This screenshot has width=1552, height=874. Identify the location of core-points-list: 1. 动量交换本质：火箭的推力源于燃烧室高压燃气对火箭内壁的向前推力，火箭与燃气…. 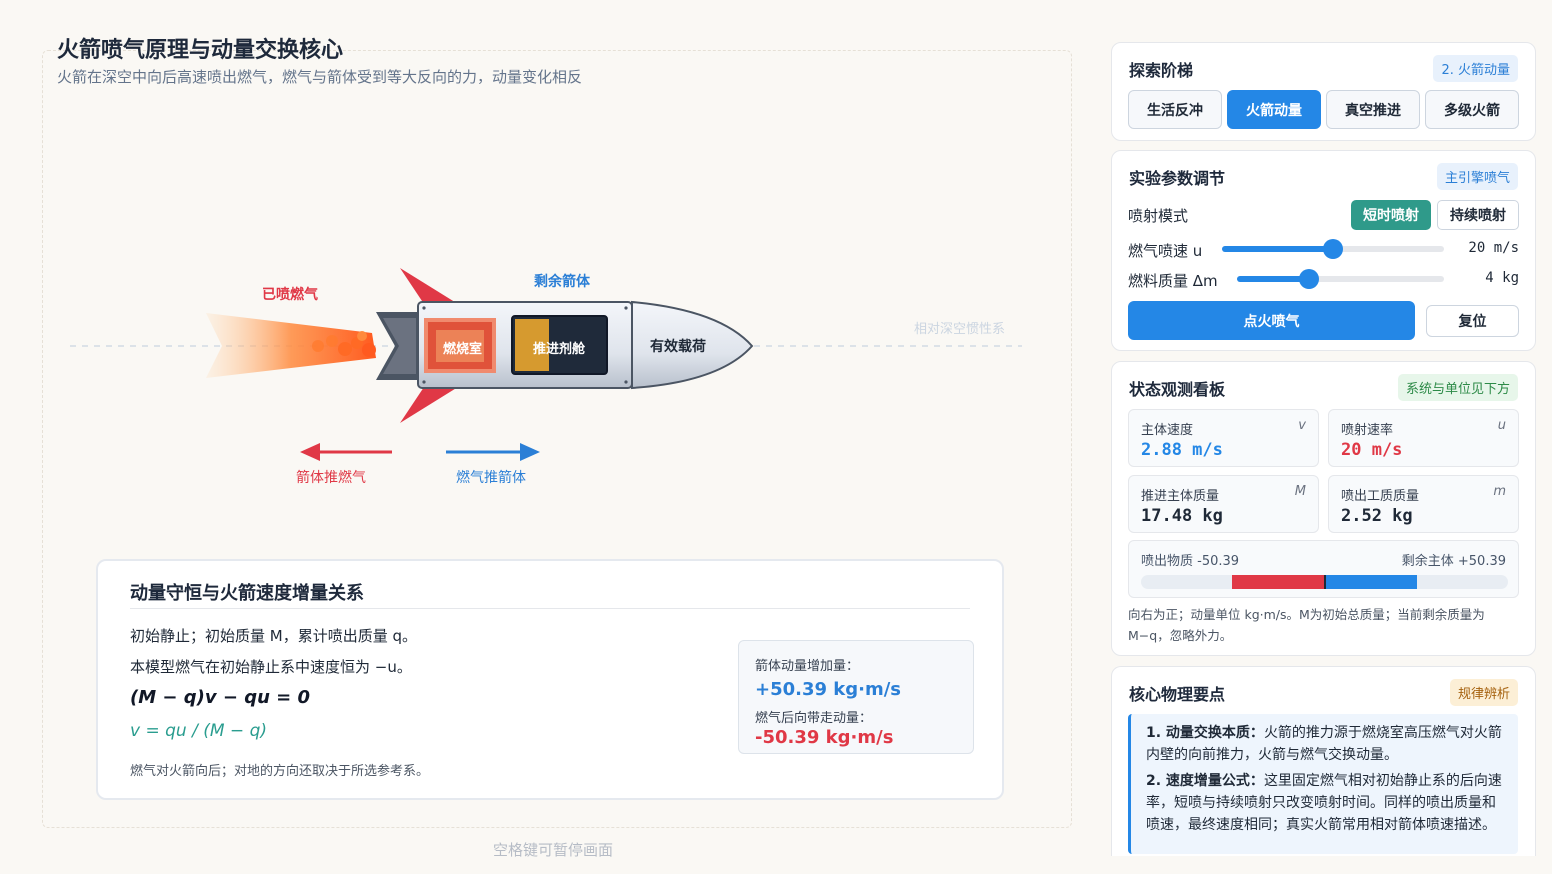
(1323, 784).